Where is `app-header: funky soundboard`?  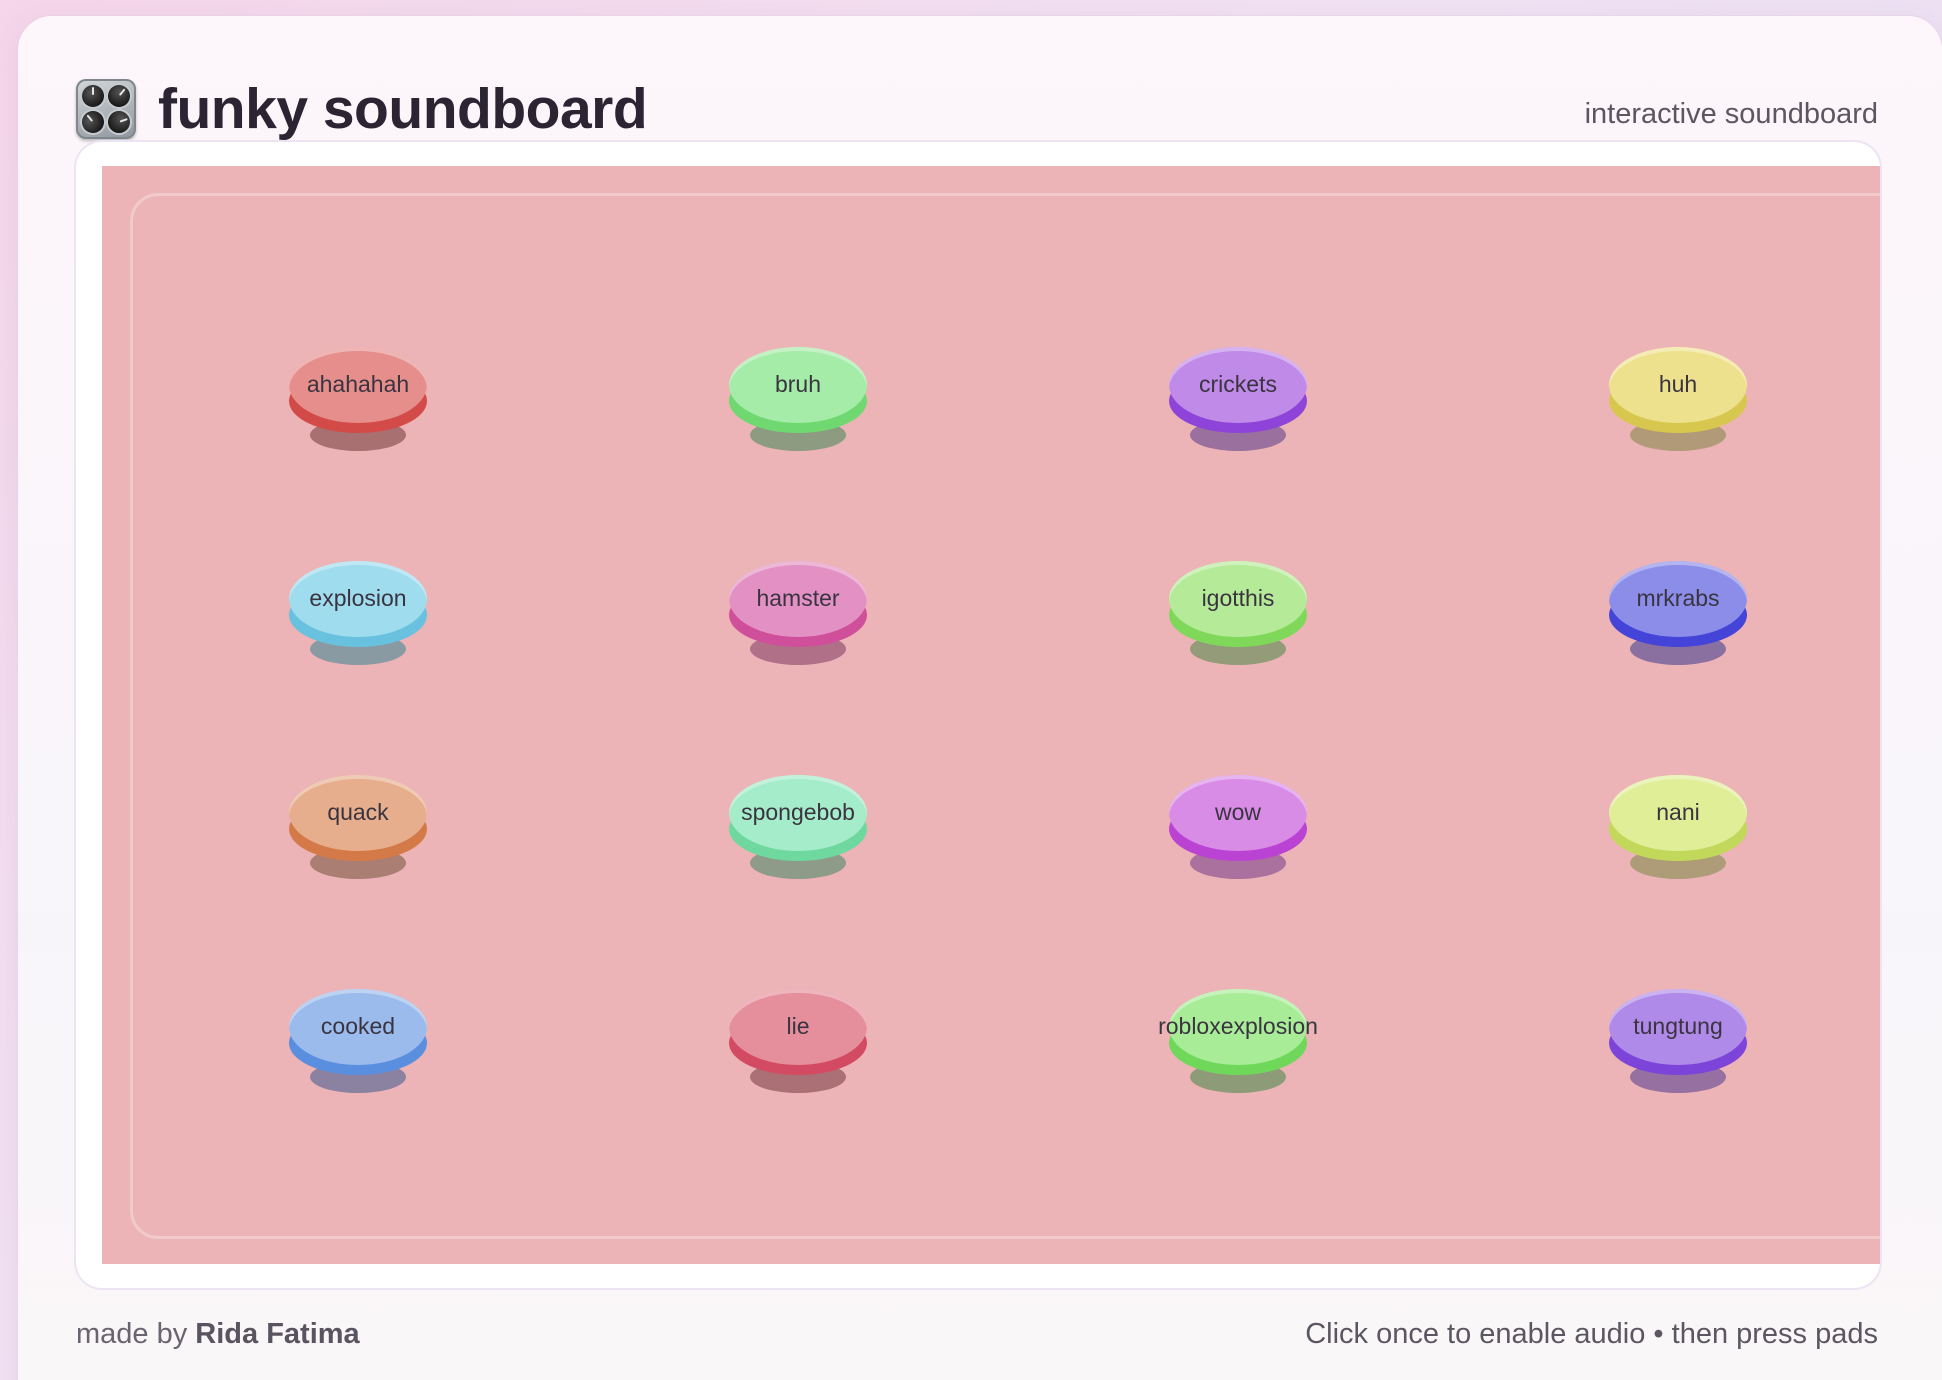 app-header: funky soundboard is located at coordinates (362, 109).